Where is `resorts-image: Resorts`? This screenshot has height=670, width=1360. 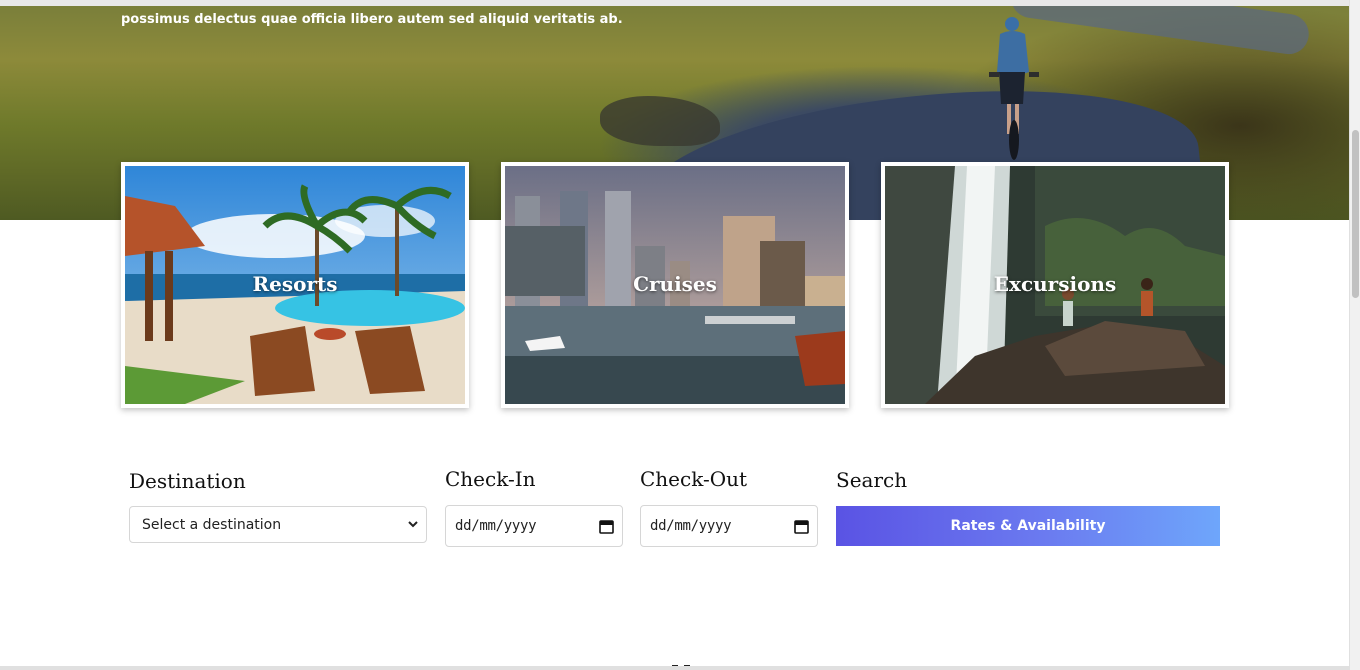 resorts-image: Resorts is located at coordinates (295, 285).